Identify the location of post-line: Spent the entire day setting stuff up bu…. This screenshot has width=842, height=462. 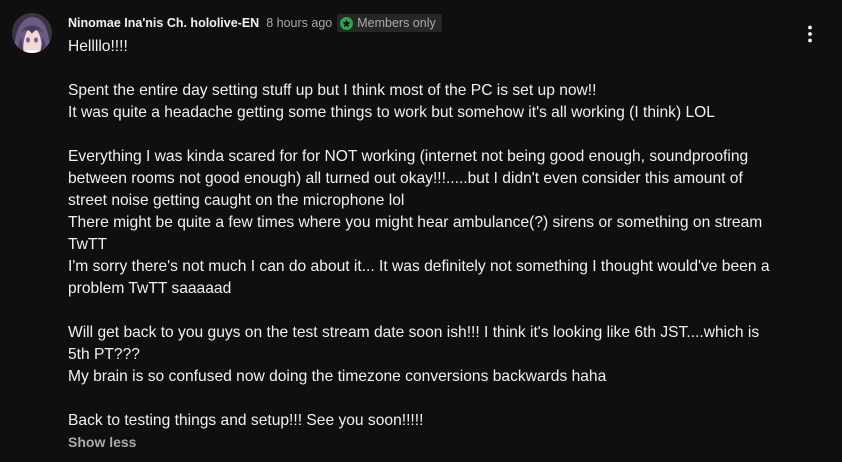
(332, 90).